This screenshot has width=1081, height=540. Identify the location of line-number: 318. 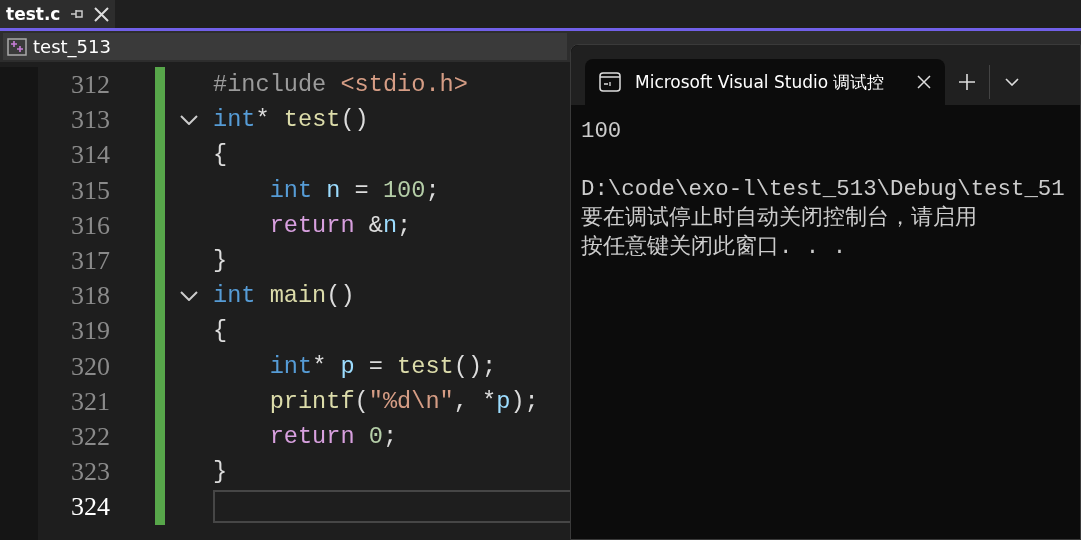
(90, 296).